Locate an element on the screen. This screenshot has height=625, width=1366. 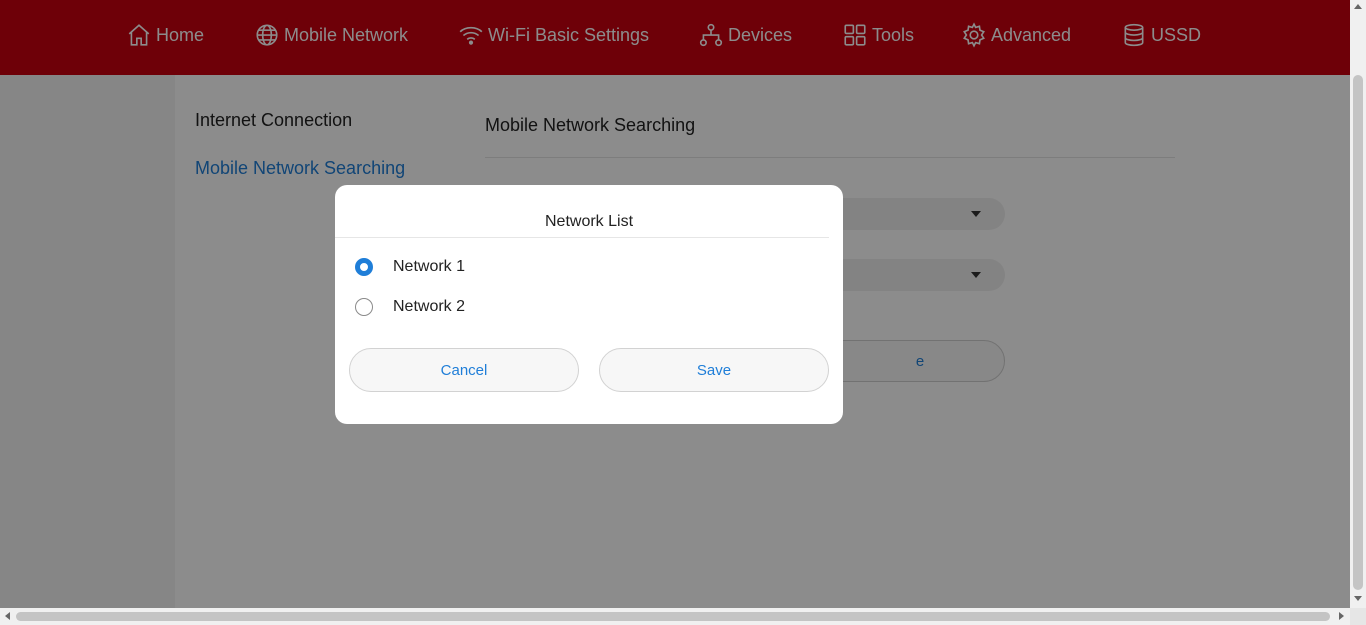
horizontal-scrollbar is located at coordinates (675, 616).